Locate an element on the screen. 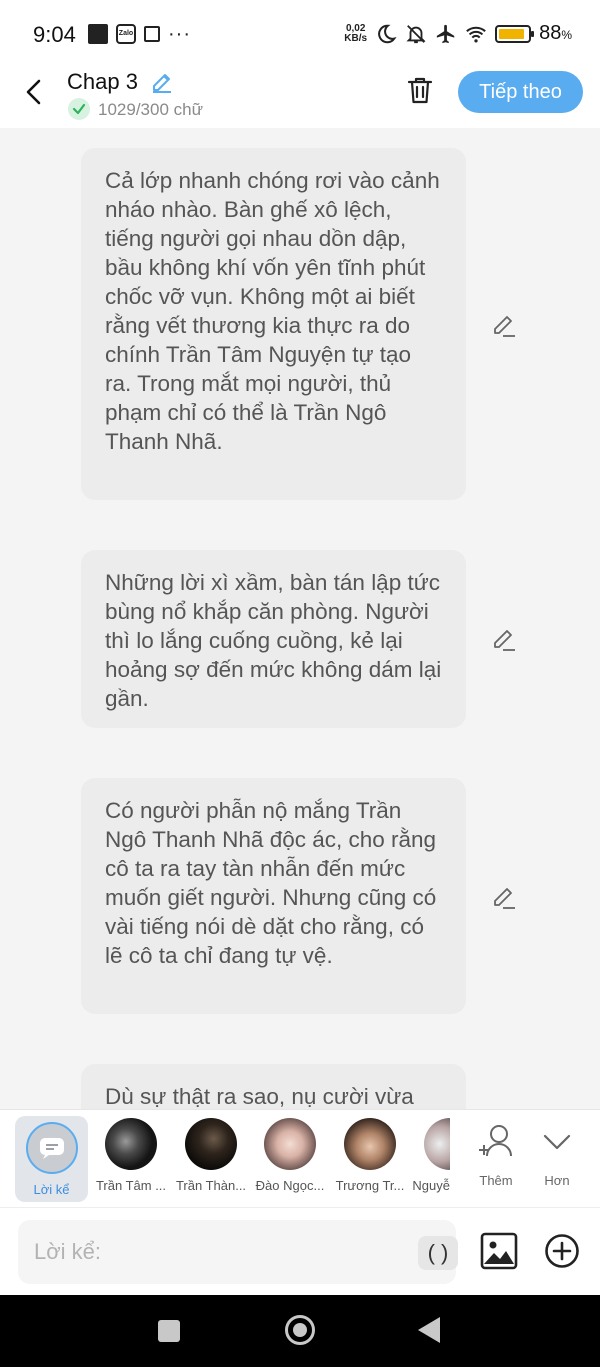 This screenshot has height=1367, width=600. image-icon is located at coordinates (499, 1251).